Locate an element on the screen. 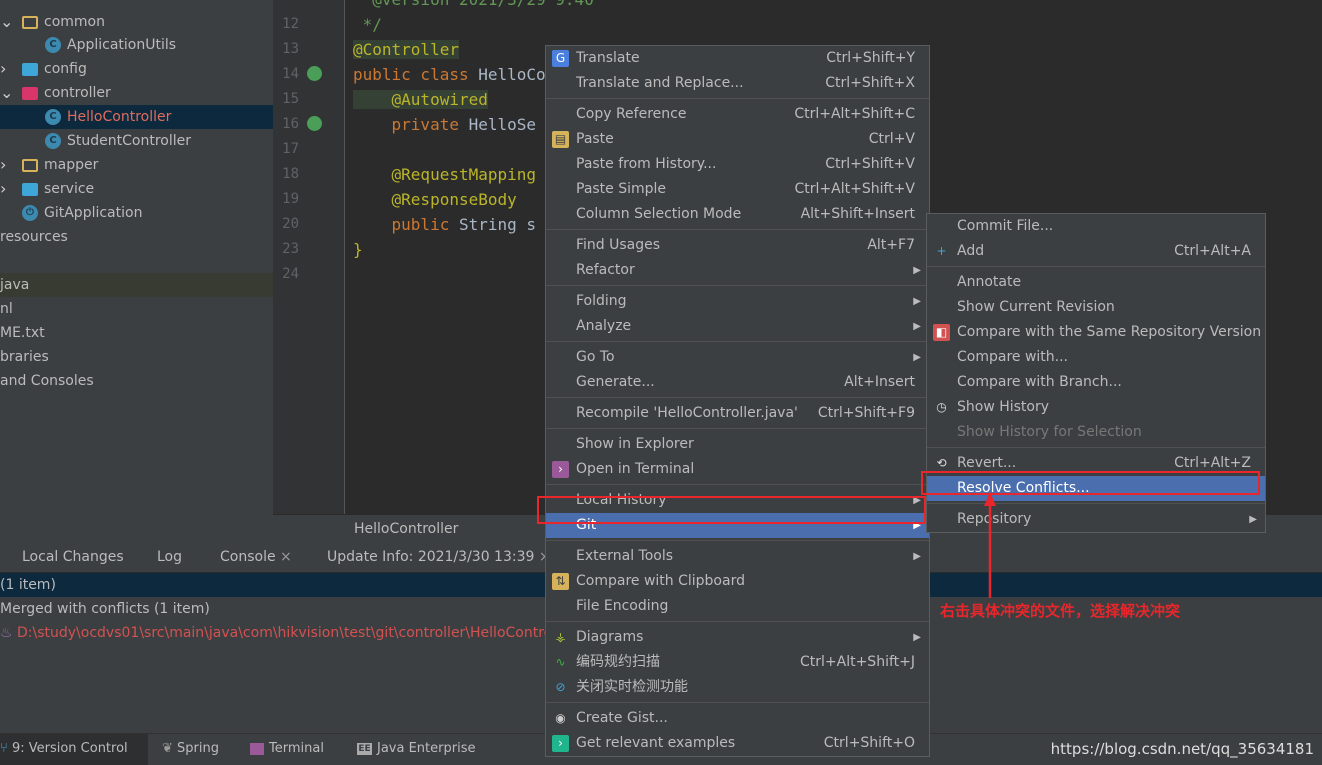  watermark: https://blog.csdn.net/qq_35634181 is located at coordinates (1182, 749).